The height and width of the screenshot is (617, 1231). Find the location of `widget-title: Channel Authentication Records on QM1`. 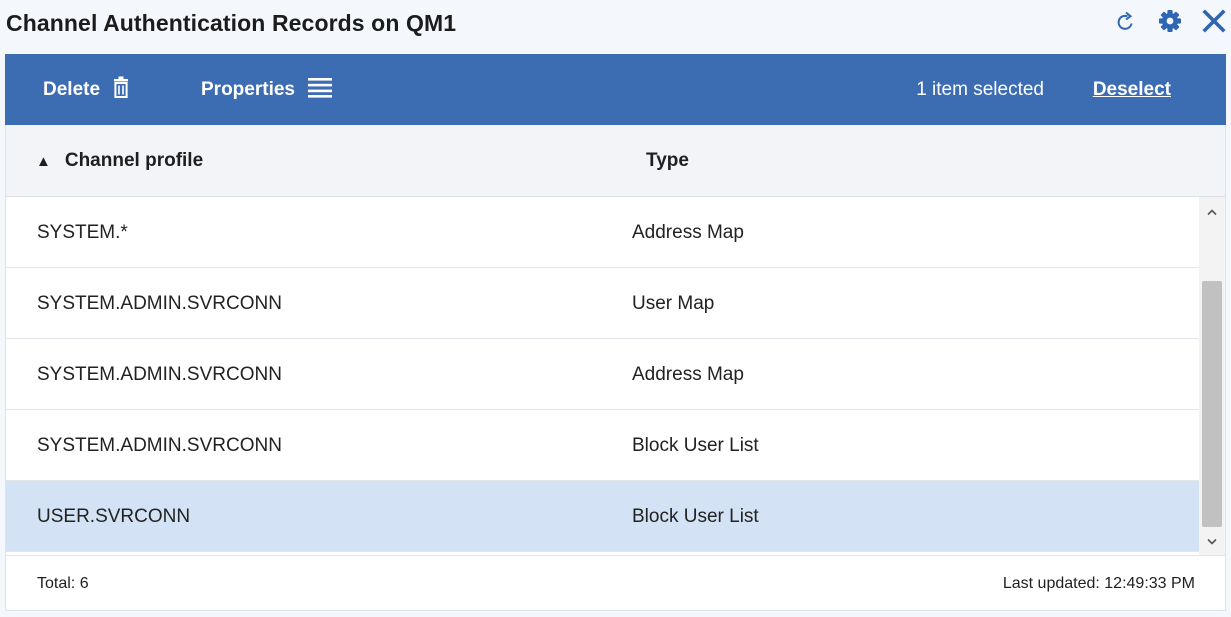

widget-title: Channel Authentication Records on QM1 is located at coordinates (231, 23).